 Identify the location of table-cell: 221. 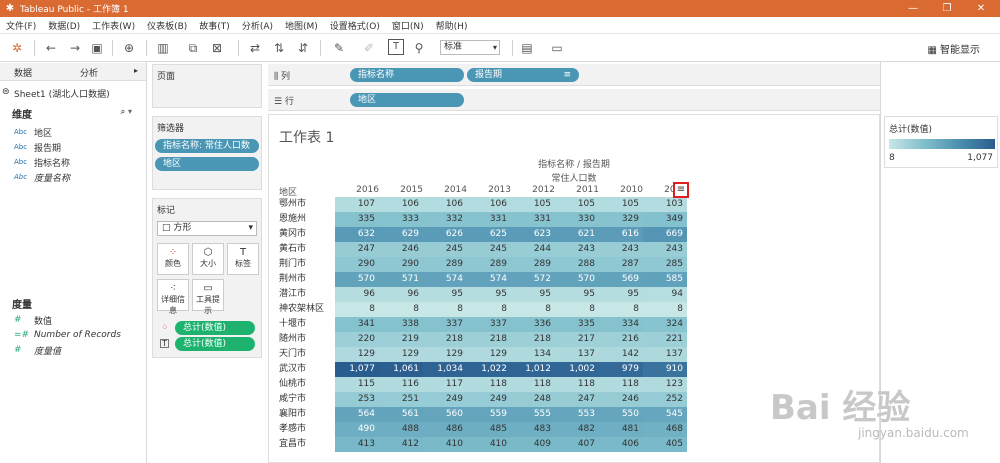
(665, 339).